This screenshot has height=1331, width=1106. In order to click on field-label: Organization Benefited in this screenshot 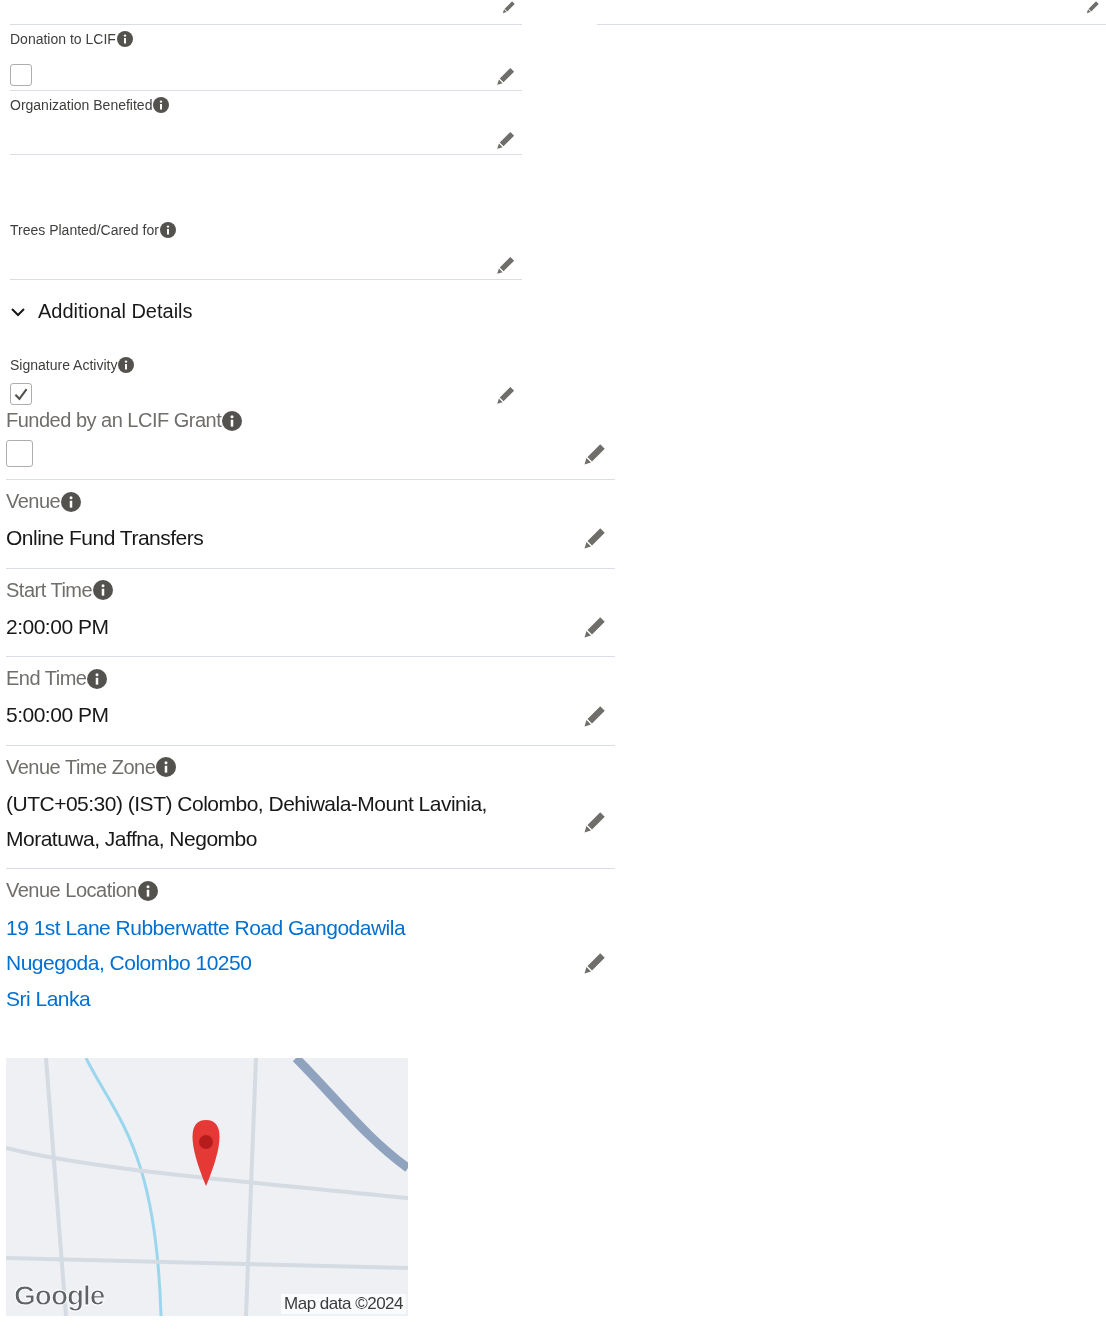, I will do `click(266, 105)`.